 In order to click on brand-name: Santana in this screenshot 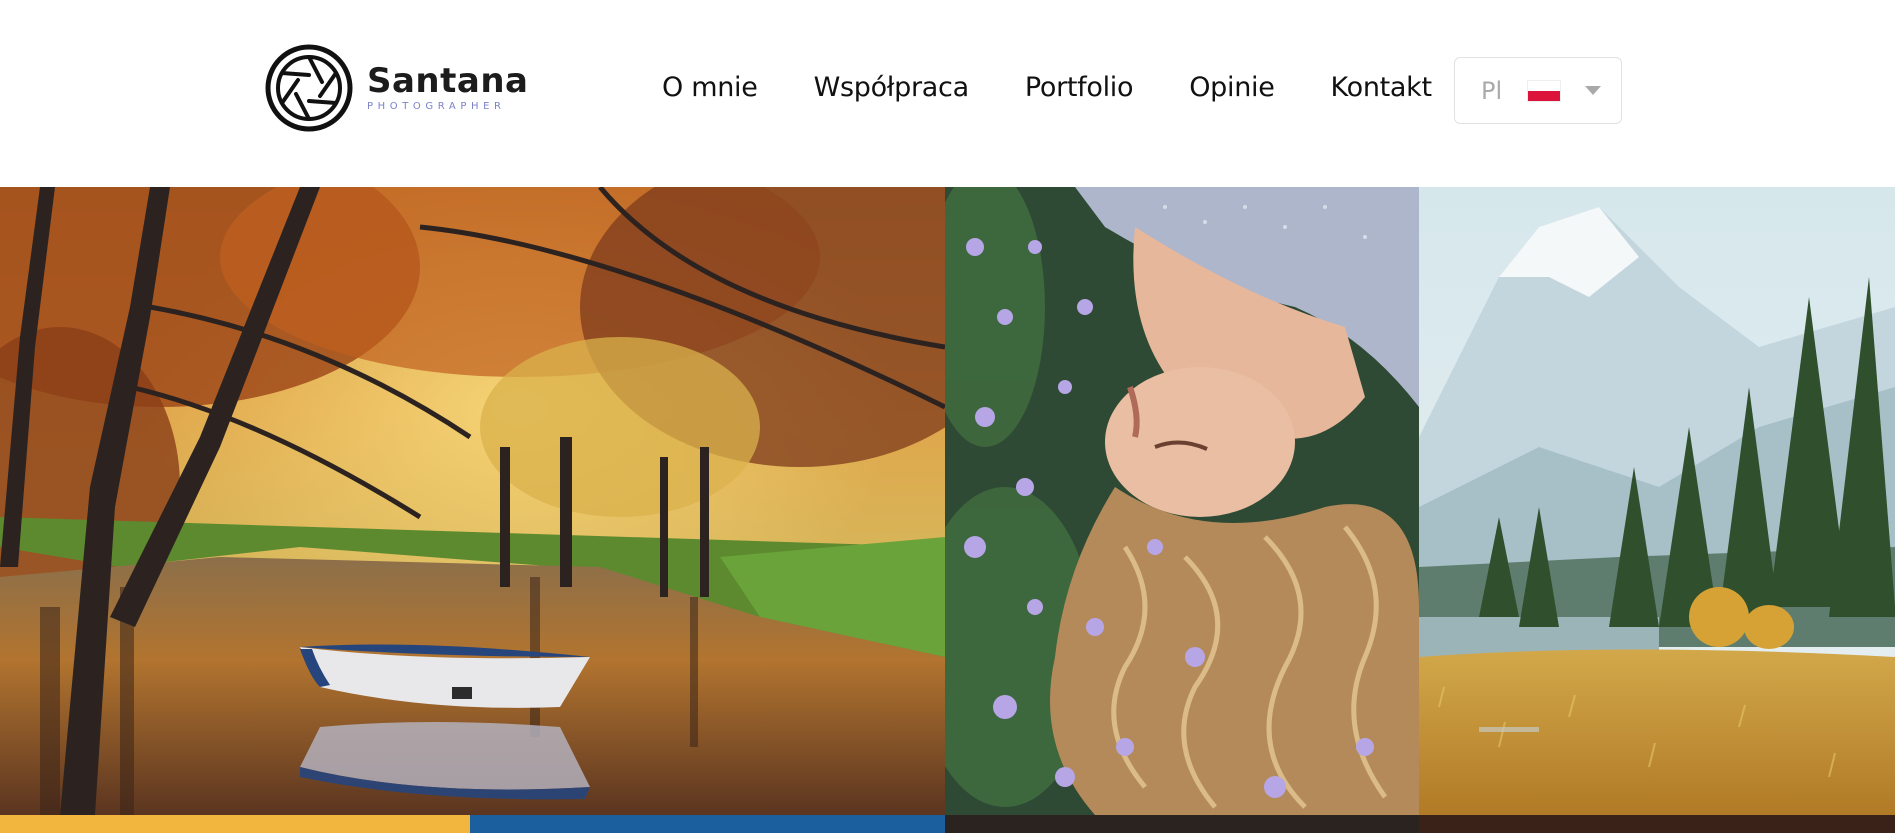, I will do `click(448, 80)`.